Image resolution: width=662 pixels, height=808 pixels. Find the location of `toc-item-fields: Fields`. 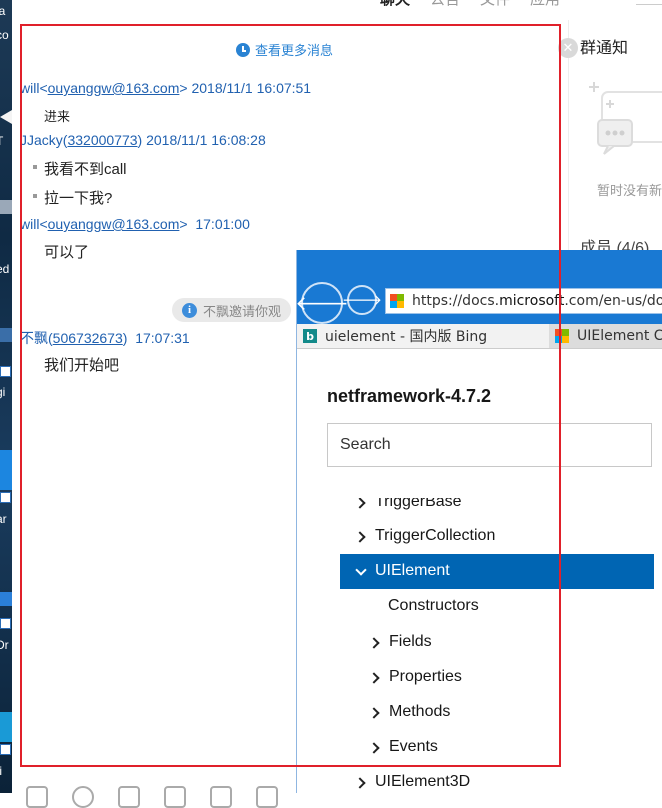

toc-item-fields: Fields is located at coordinates (401, 642).